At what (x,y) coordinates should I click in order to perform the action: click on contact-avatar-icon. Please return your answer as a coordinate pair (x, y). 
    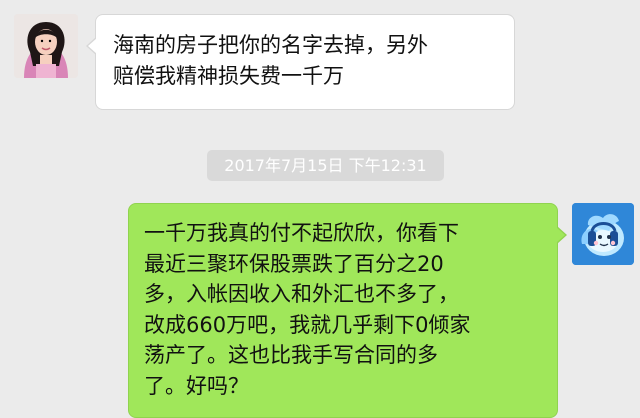
    Looking at the image, I should click on (46, 46).